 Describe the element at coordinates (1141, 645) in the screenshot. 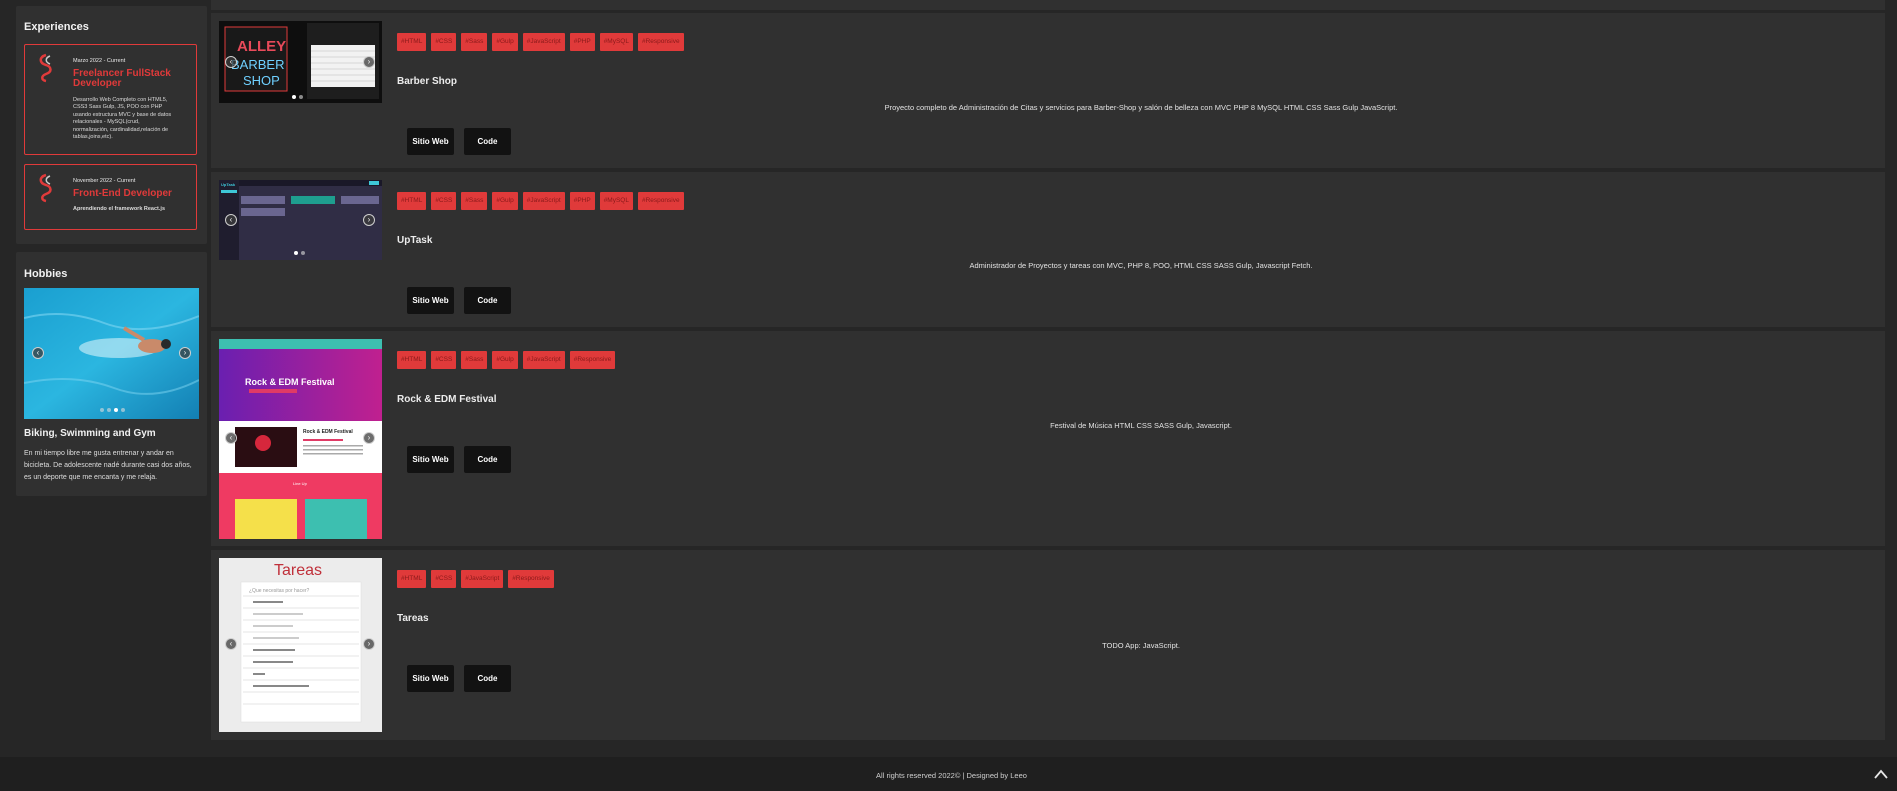

I see `project-description: TODO App: JavaScript.` at that location.